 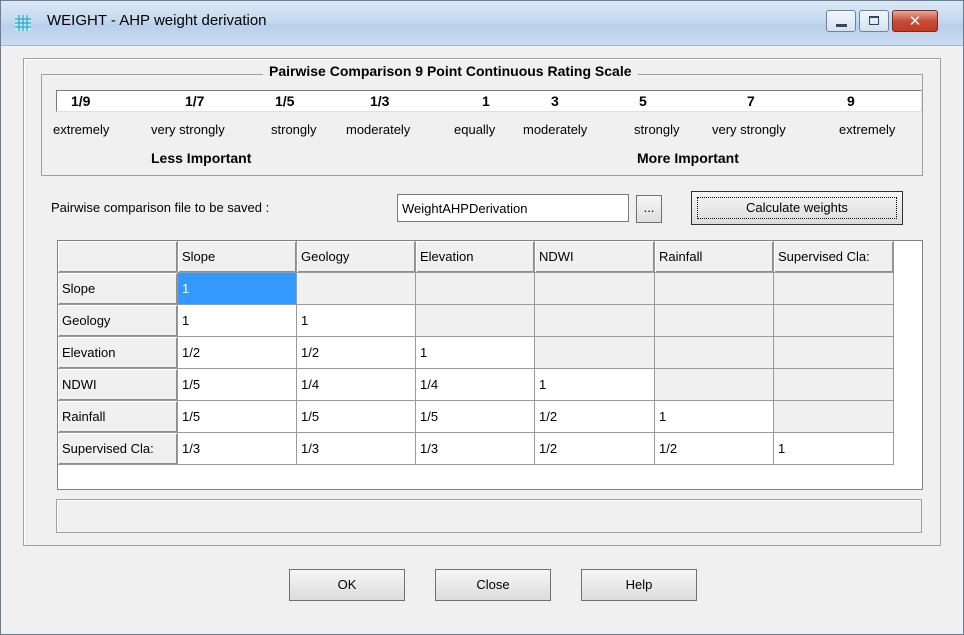 What do you see at coordinates (555, 101) in the screenshot?
I see `scale-value: 3` at bounding box center [555, 101].